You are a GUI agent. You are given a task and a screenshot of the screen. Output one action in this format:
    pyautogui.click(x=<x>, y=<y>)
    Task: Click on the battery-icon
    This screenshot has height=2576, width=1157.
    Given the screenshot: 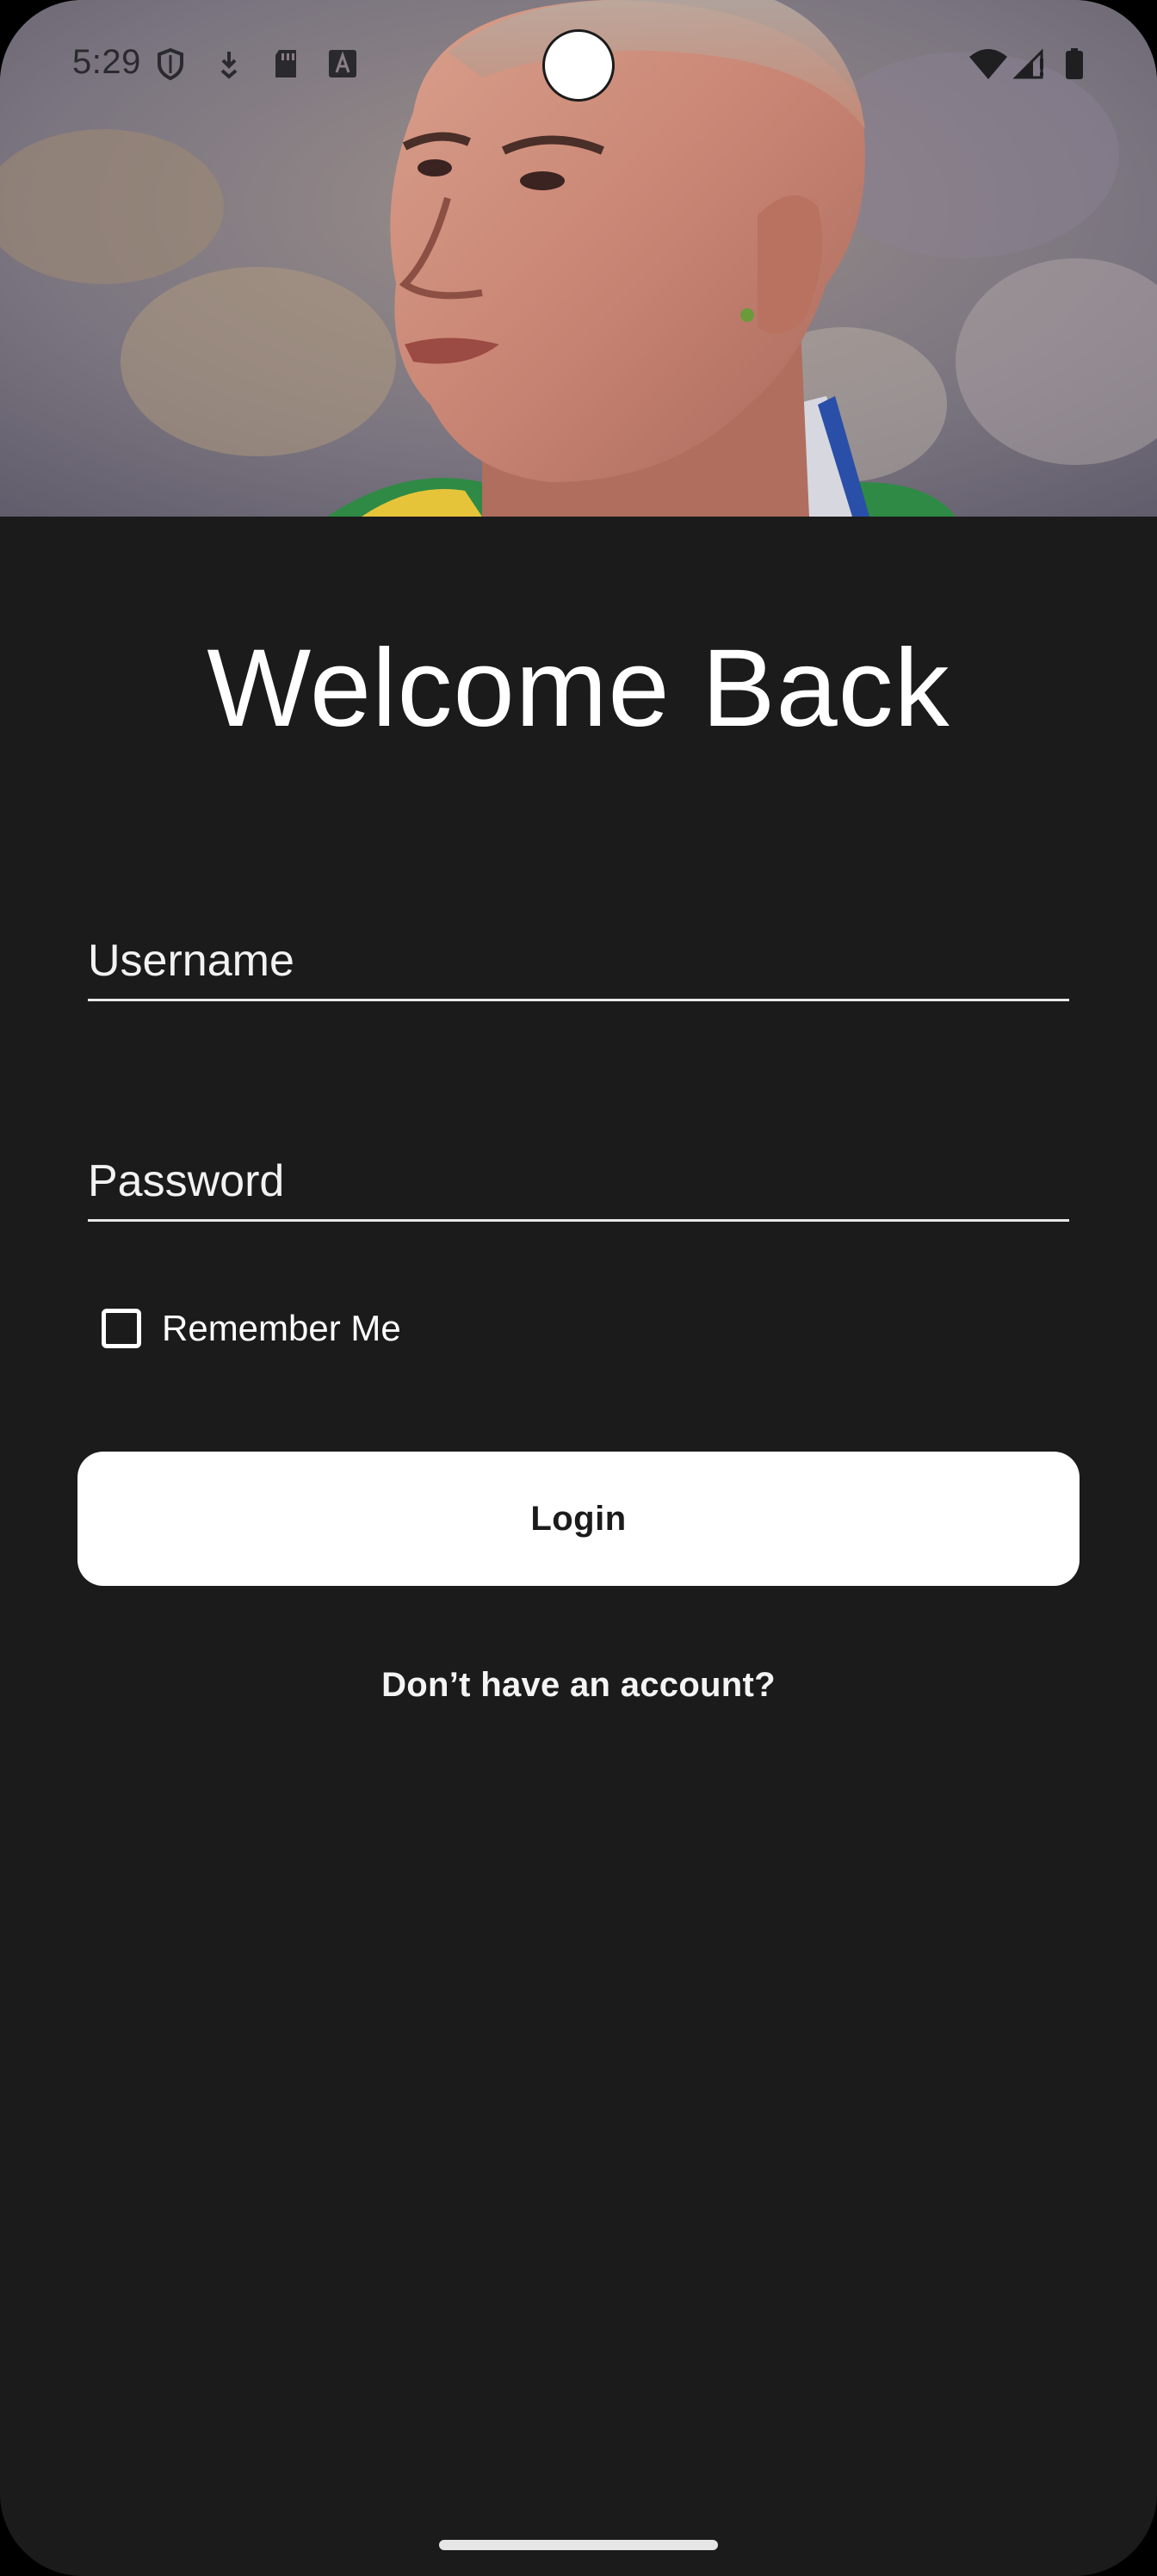 What is the action you would take?
    pyautogui.click(x=1075, y=64)
    